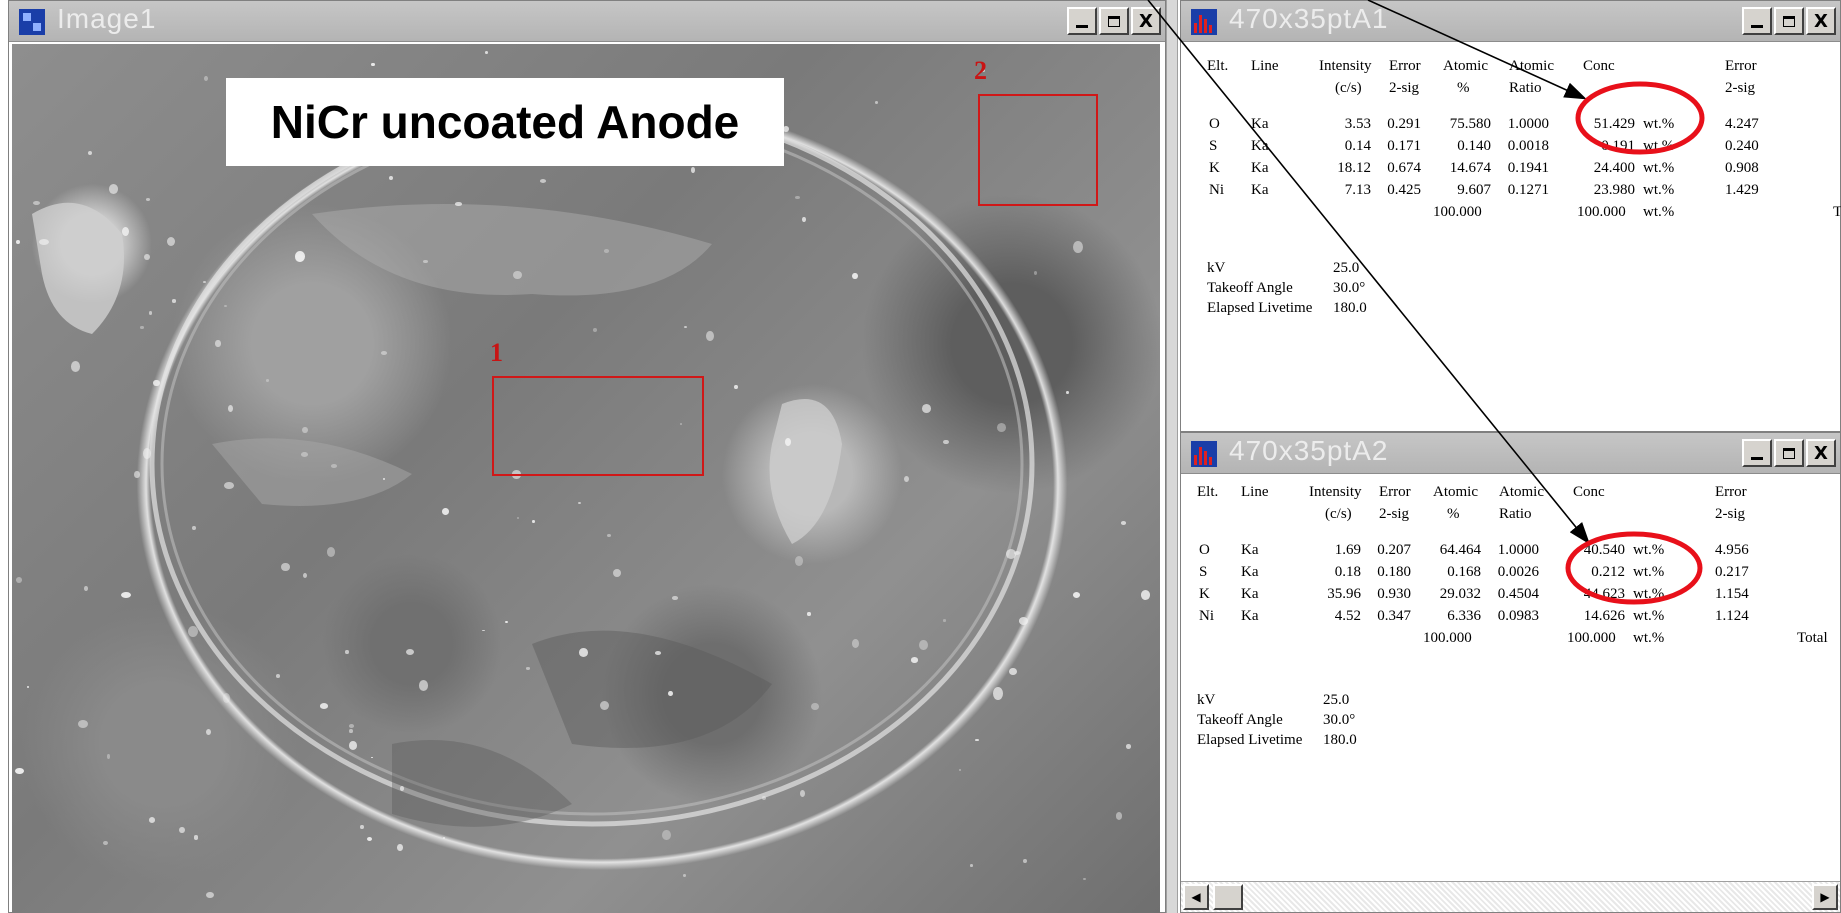  Describe the element at coordinates (587, 21) in the screenshot. I see `image-window-titlebar: Image1 X` at that location.